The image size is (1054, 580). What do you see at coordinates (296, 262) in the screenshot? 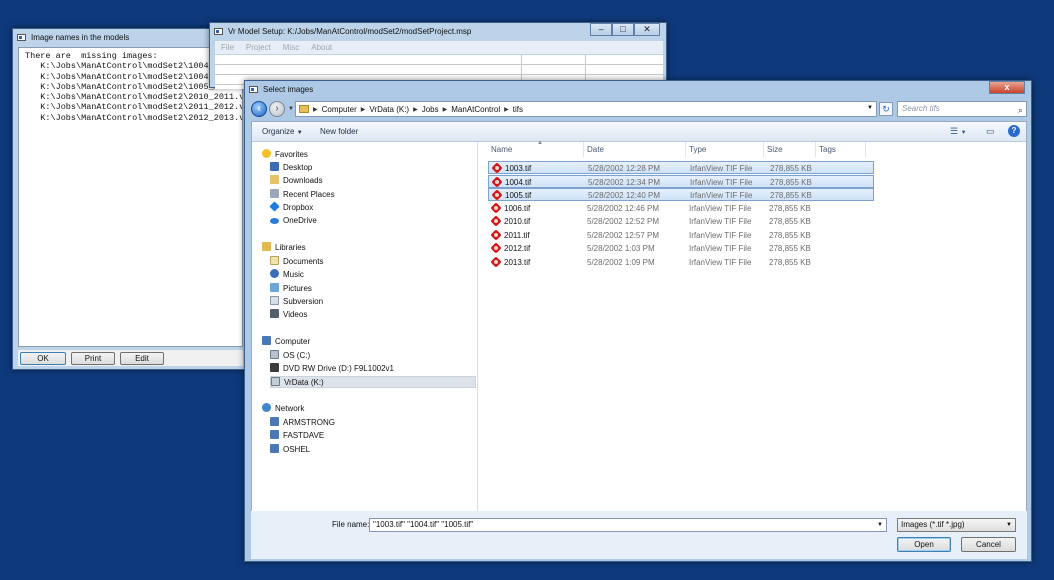
I see `nav-documents: Documents` at bounding box center [296, 262].